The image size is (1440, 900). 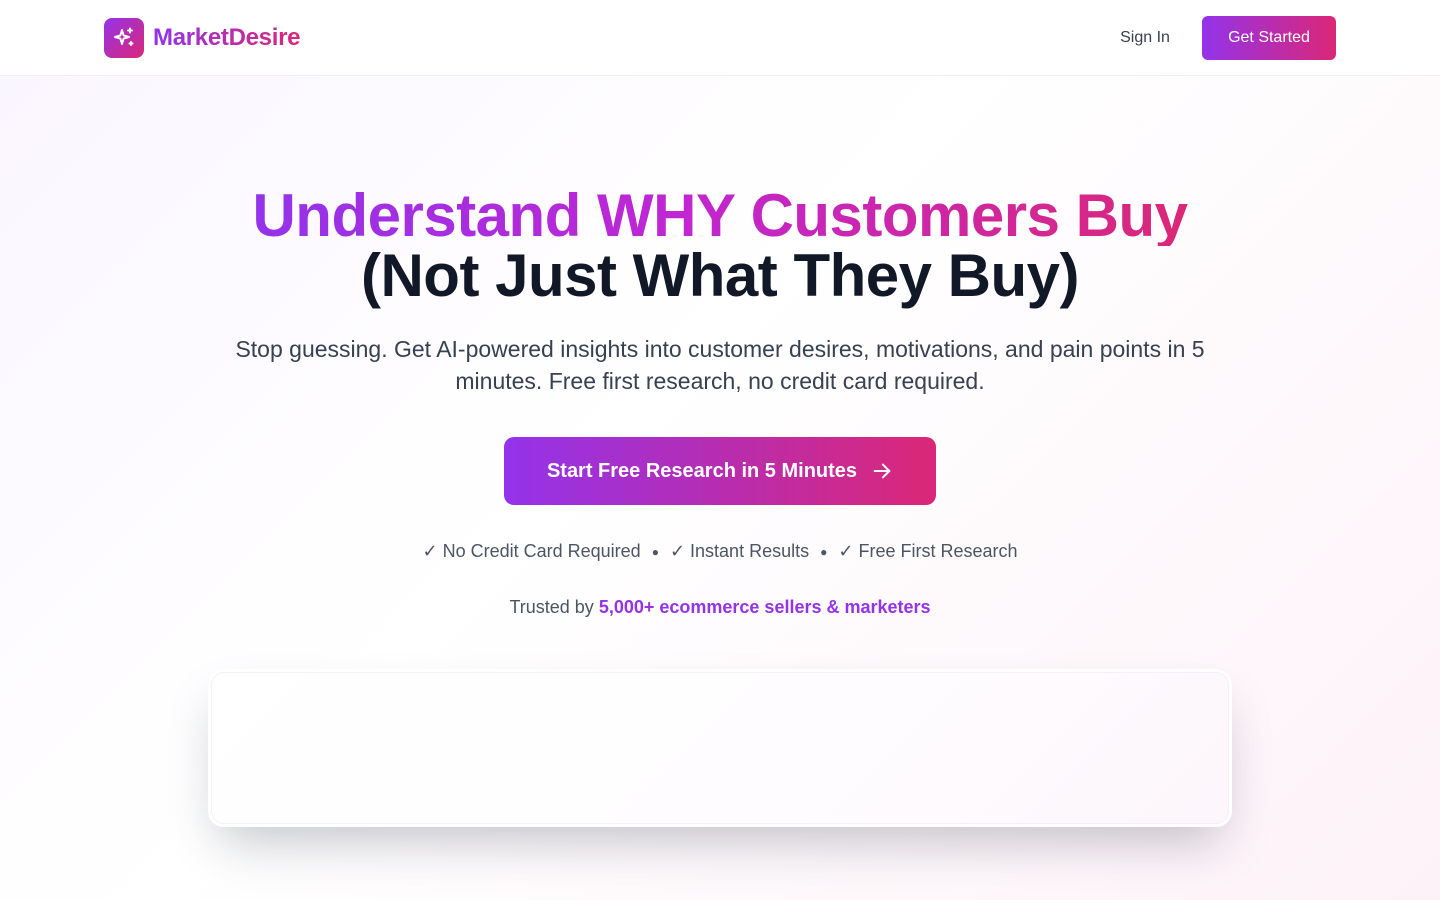 What do you see at coordinates (928, 551) in the screenshot?
I see `benefit-item: ✓ Free First Research` at bounding box center [928, 551].